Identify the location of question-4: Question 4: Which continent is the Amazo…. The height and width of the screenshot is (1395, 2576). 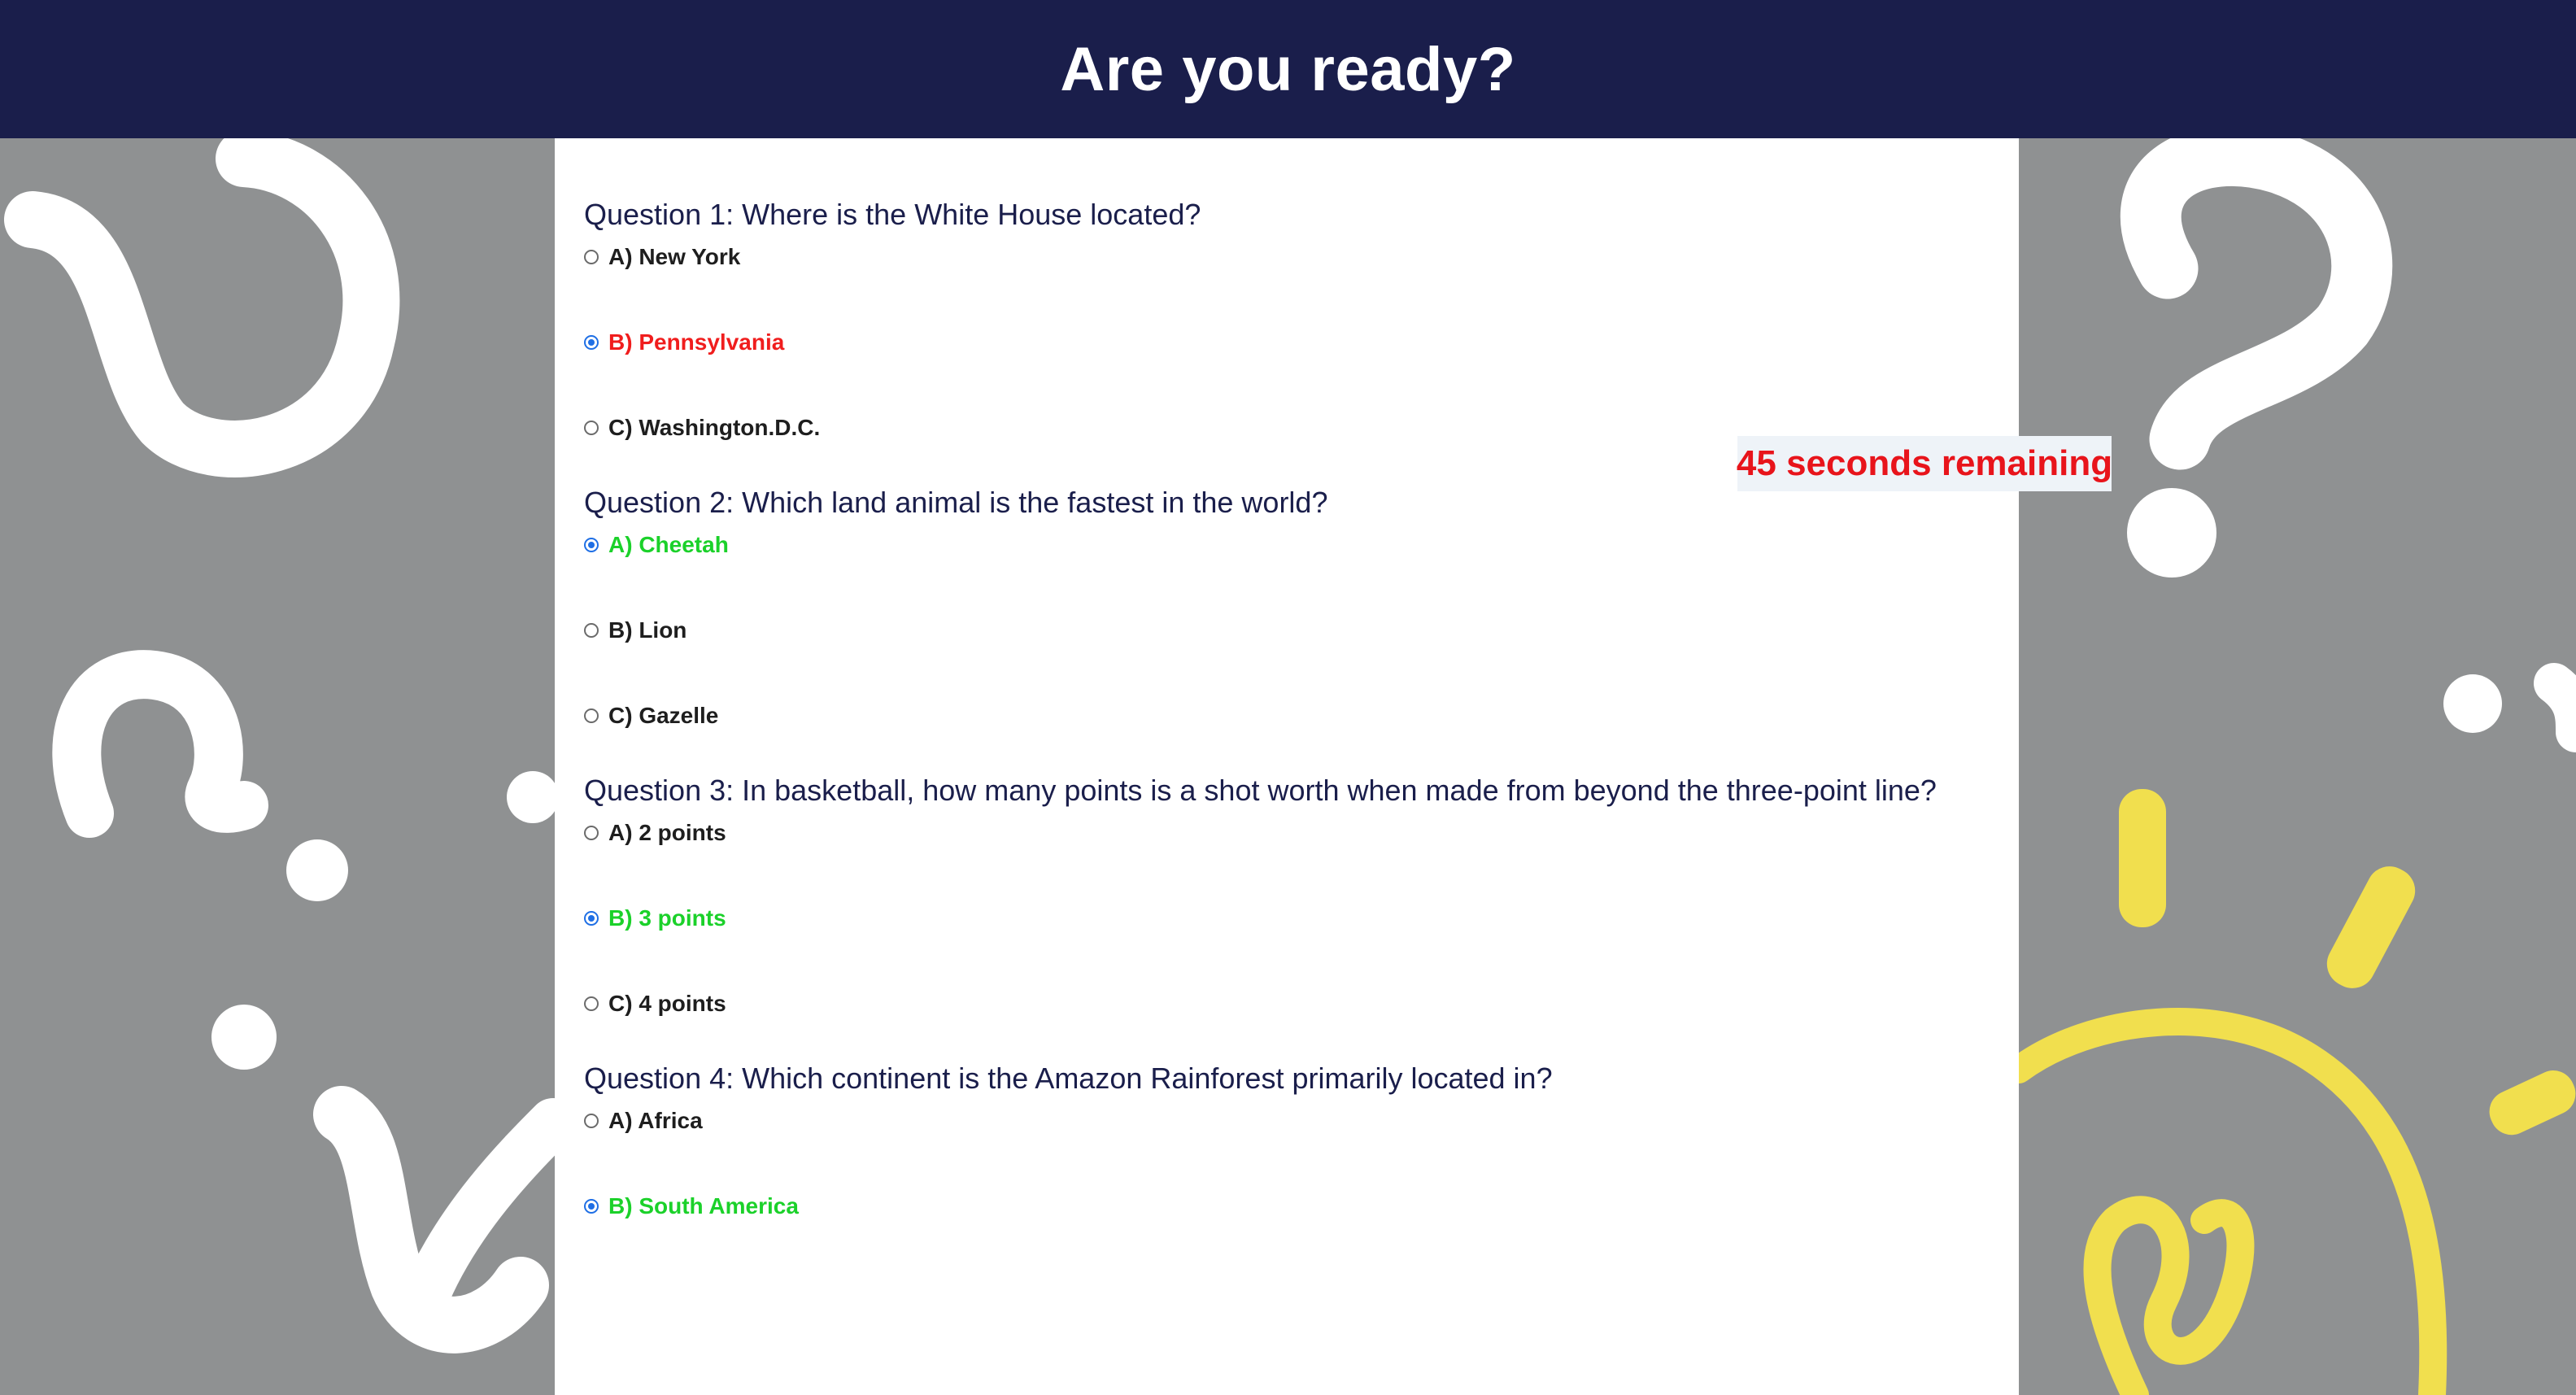
(1301, 1142).